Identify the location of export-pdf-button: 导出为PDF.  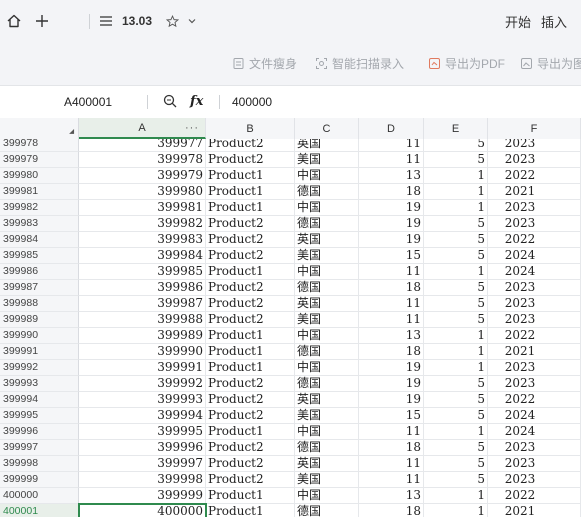
(466, 63).